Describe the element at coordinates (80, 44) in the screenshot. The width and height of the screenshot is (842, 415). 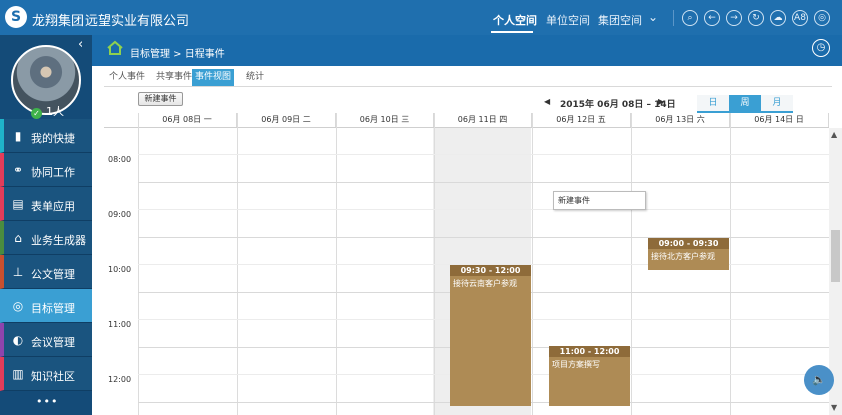
I see `collapse-sidebar-icon: ‹` at that location.